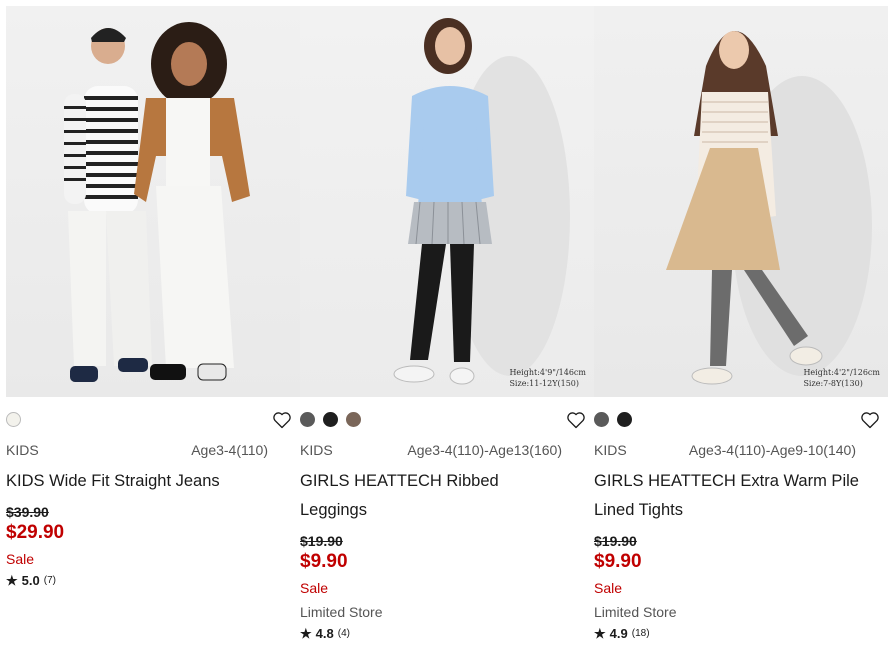 This screenshot has width=895, height=654. I want to click on product-meta: KIDS Age3-4(110)-Age13(160), so click(431, 450).